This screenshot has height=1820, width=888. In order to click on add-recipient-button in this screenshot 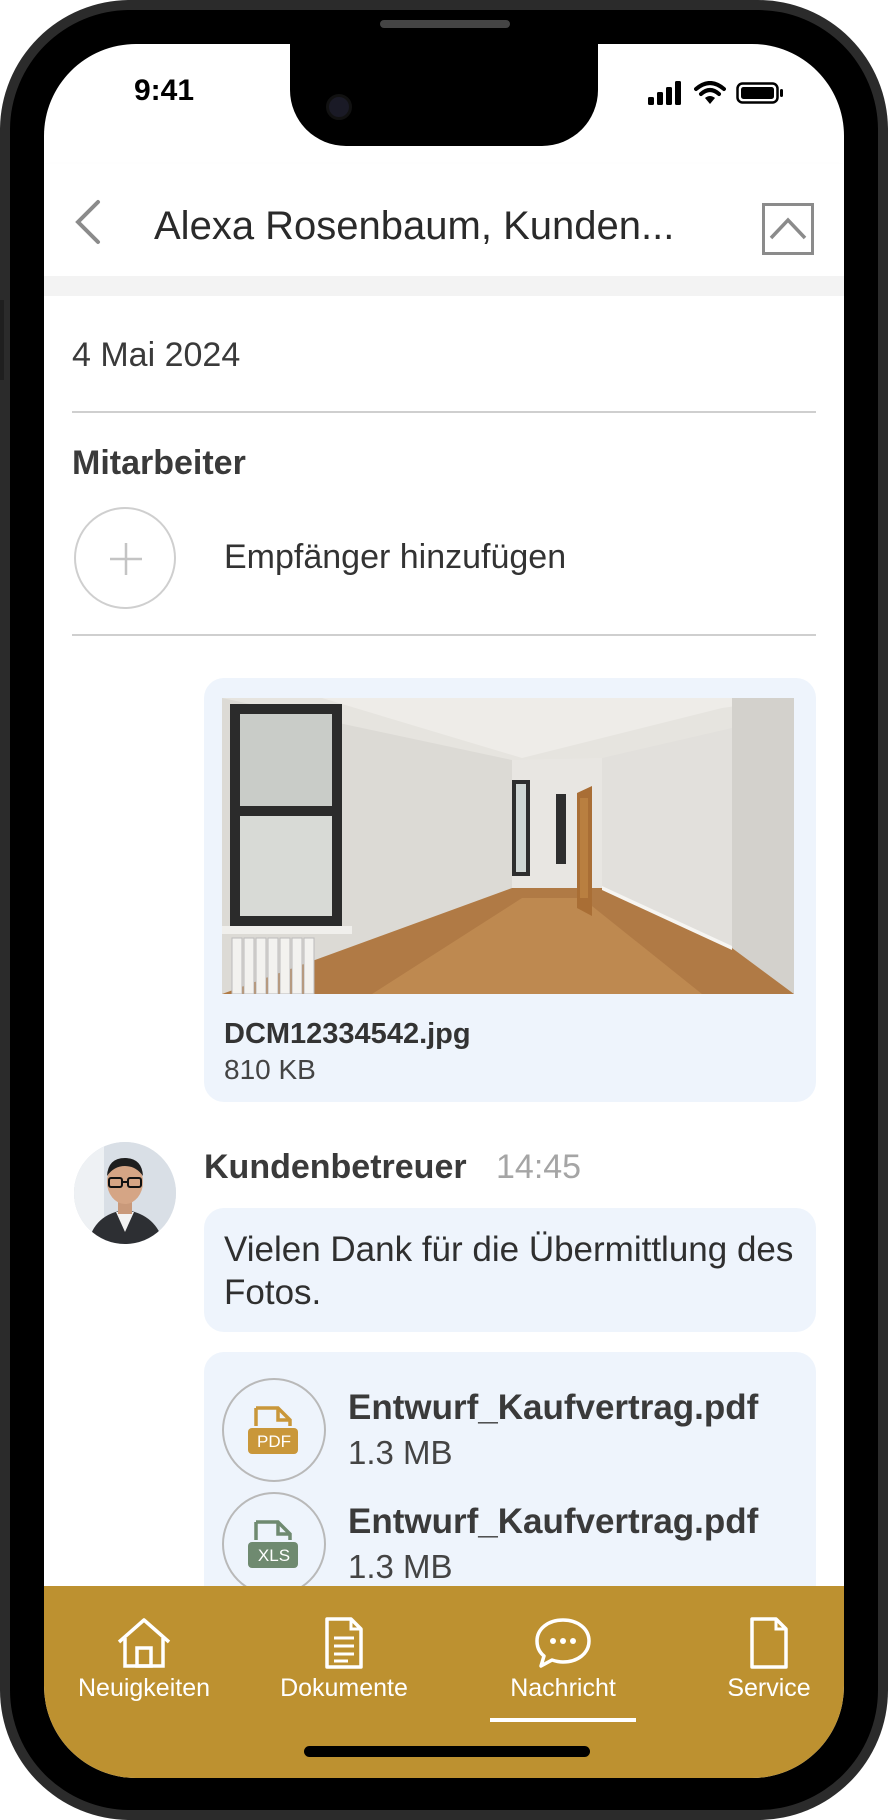, I will do `click(125, 558)`.